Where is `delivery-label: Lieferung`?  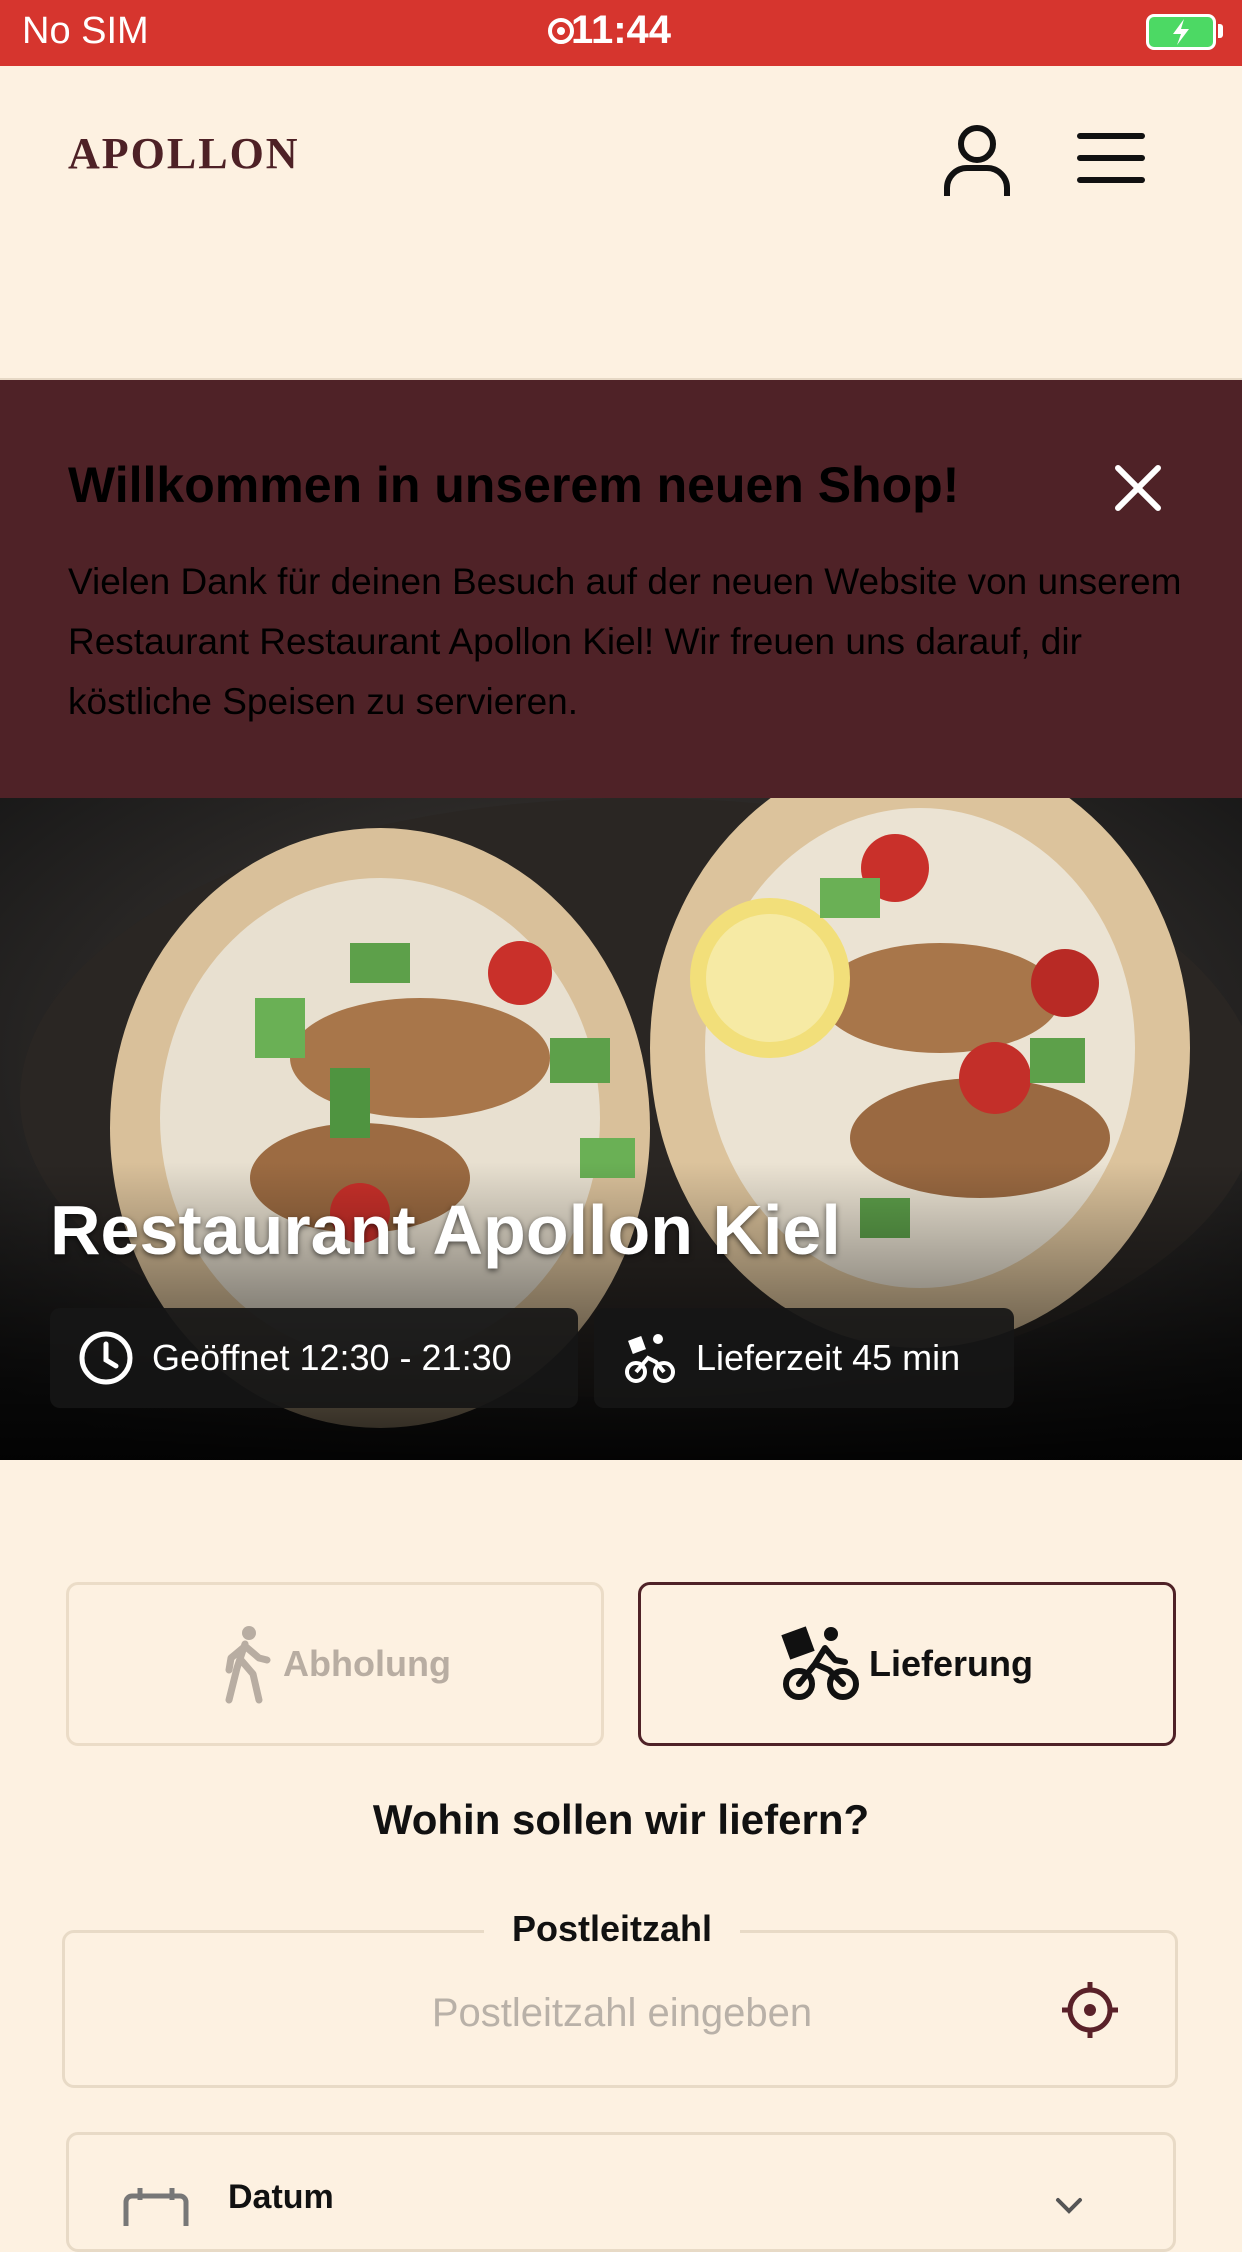
delivery-label: Lieferung is located at coordinates (950, 1663).